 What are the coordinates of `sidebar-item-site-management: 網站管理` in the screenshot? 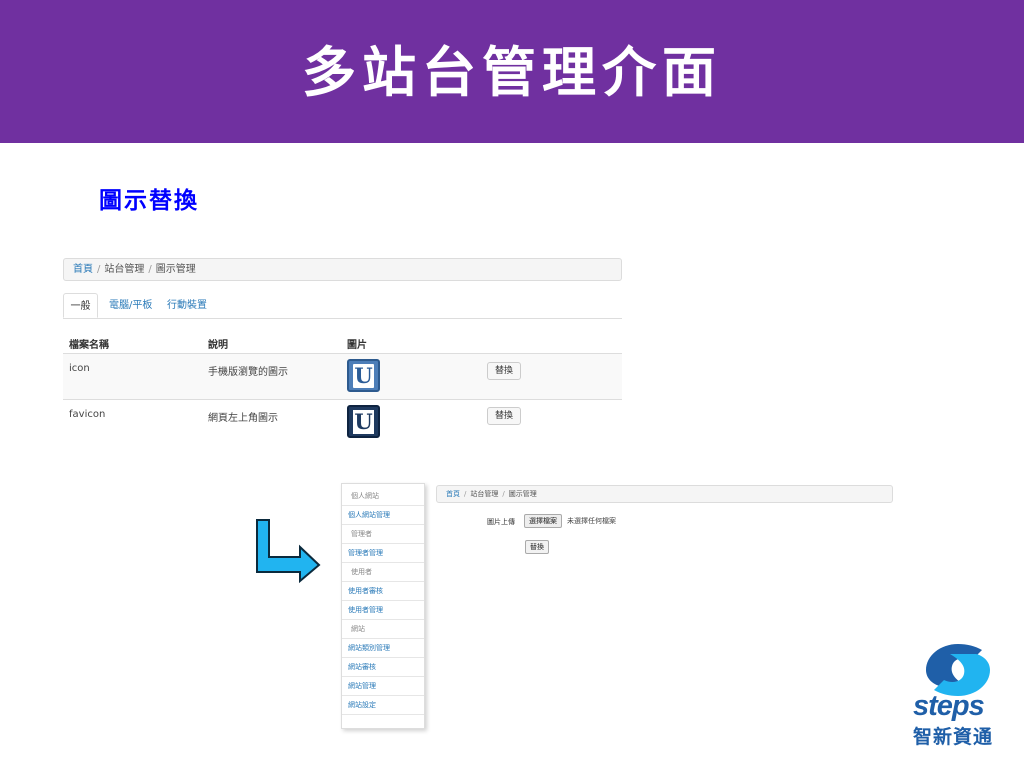 It's located at (383, 686).